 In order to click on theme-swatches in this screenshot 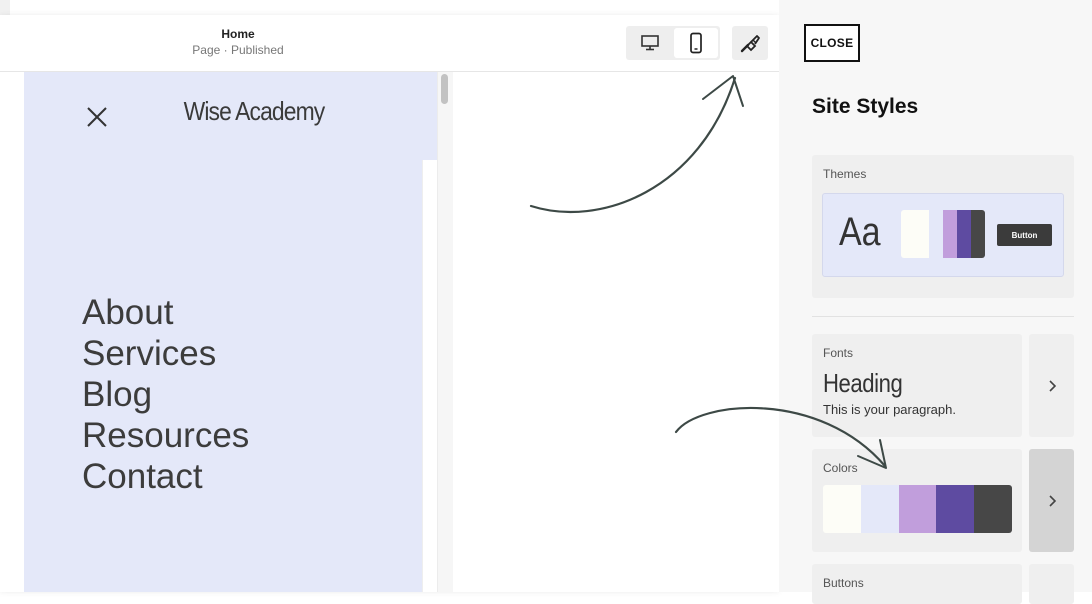, I will do `click(943, 234)`.